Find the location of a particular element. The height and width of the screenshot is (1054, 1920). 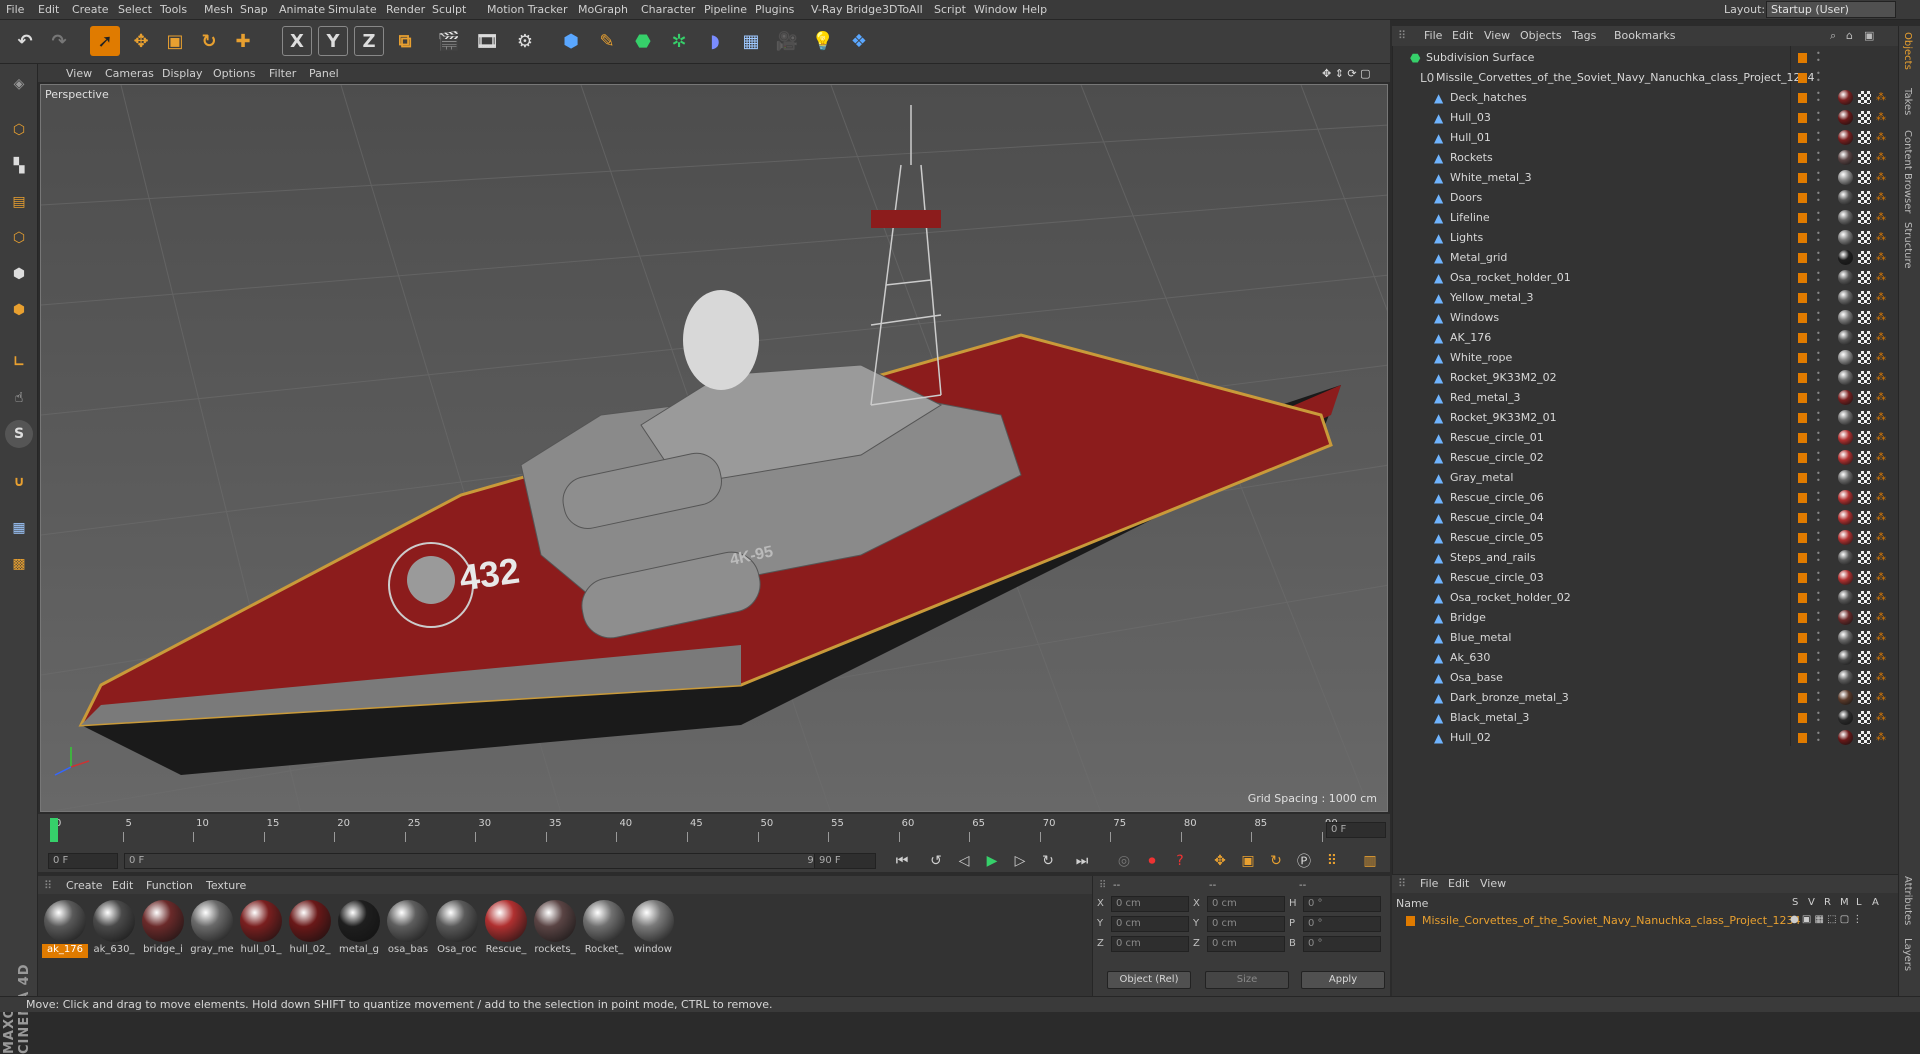

material-swatch: metal_g is located at coordinates (359, 929).